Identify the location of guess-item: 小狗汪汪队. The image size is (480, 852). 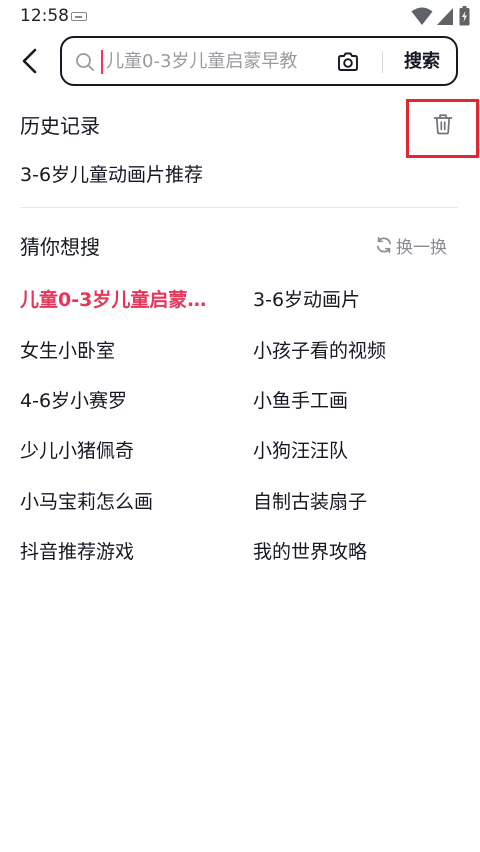
(300, 449).